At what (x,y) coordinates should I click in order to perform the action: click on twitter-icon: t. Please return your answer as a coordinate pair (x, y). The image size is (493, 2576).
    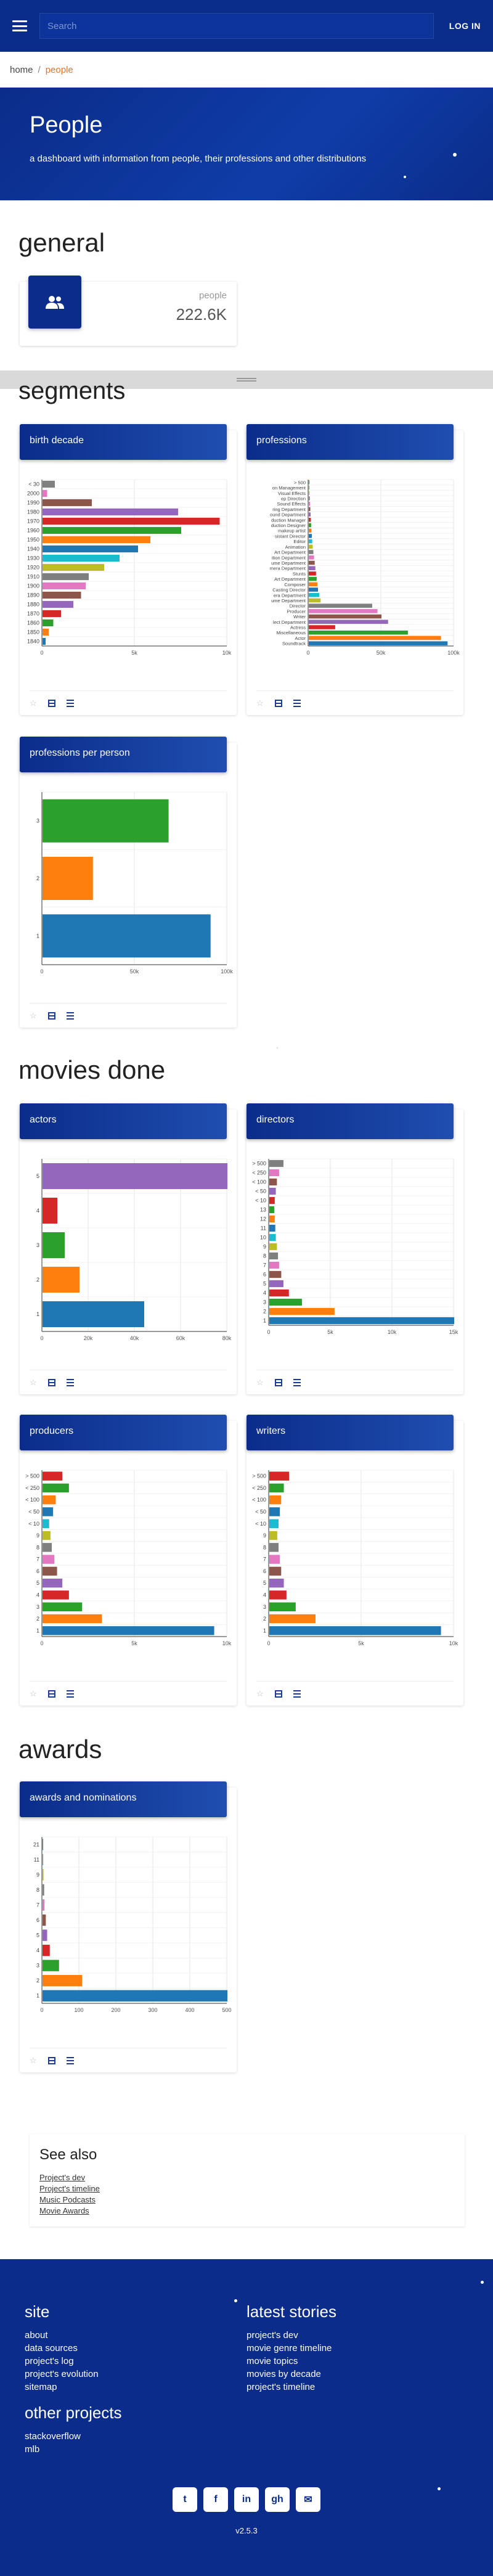
    Looking at the image, I should click on (185, 2499).